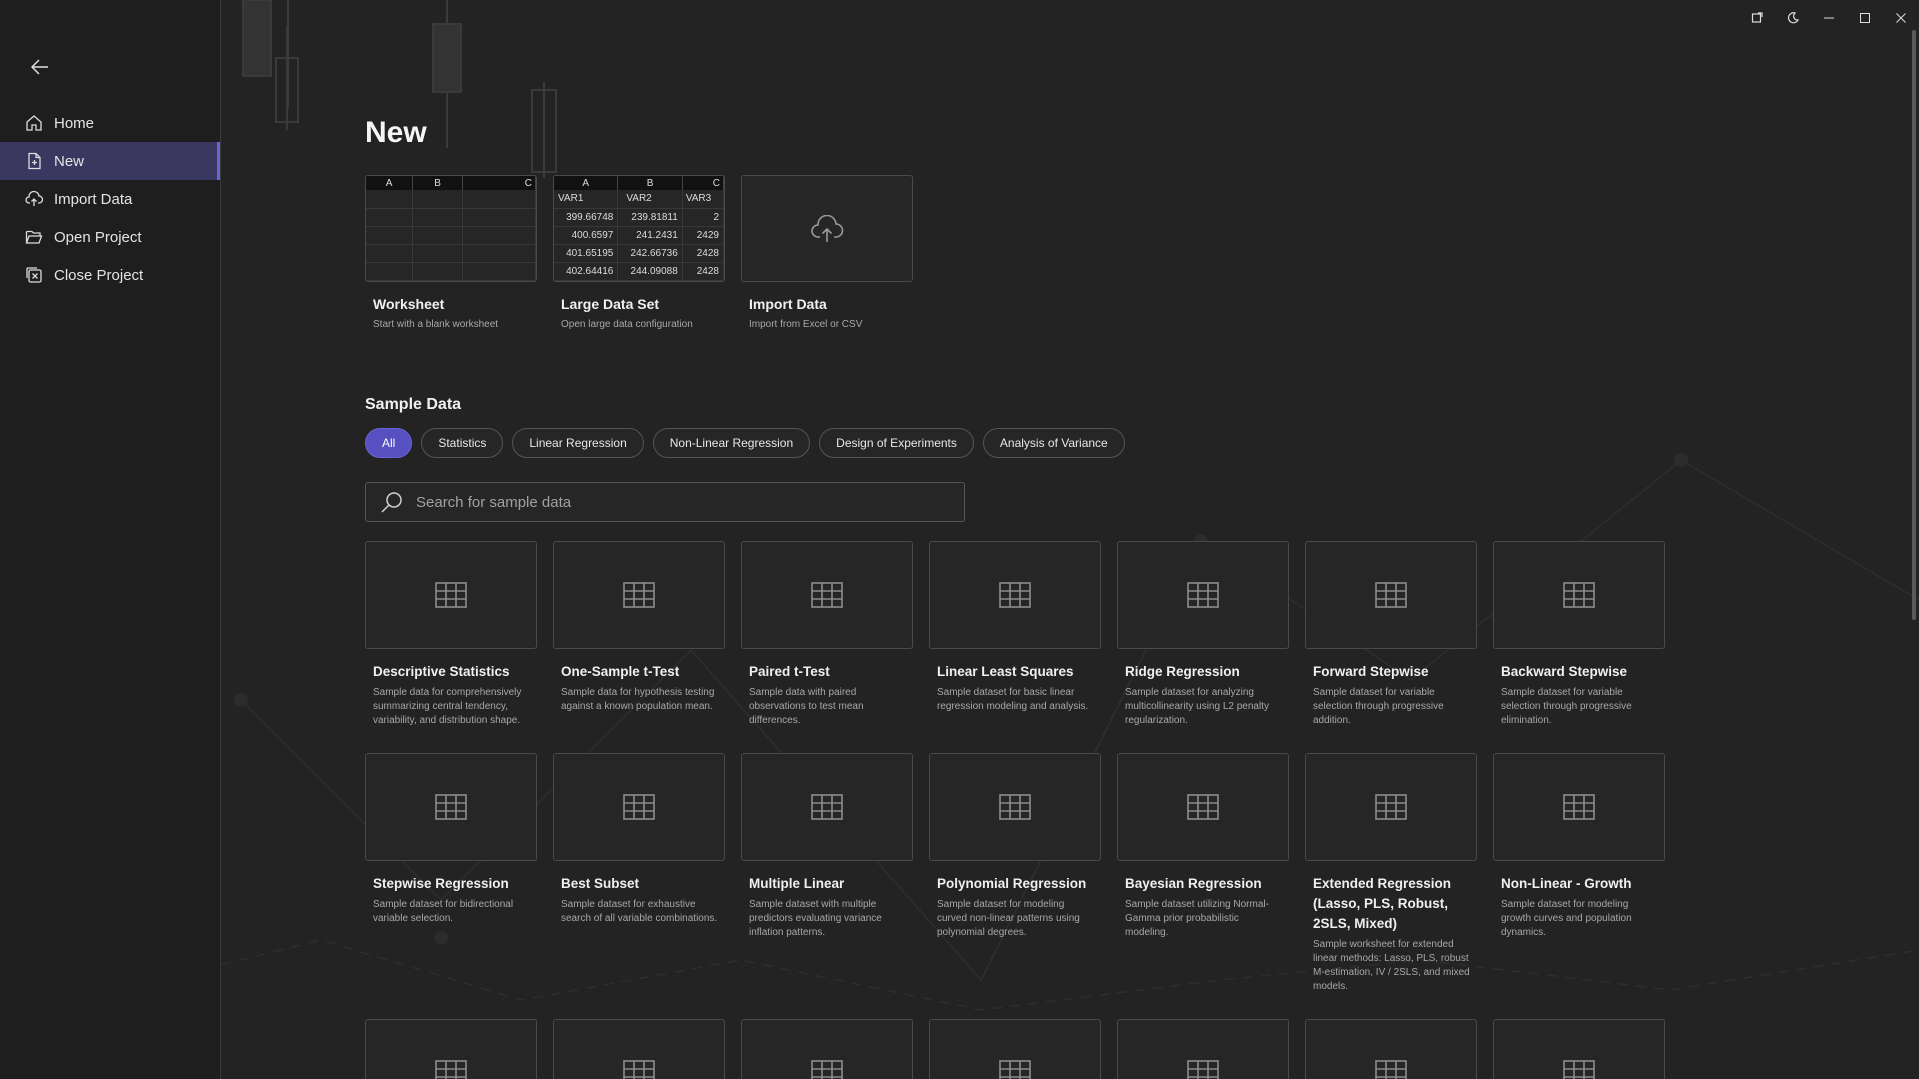 Image resolution: width=1919 pixels, height=1079 pixels. What do you see at coordinates (110, 123) in the screenshot?
I see `sidebar-item-home: Home` at bounding box center [110, 123].